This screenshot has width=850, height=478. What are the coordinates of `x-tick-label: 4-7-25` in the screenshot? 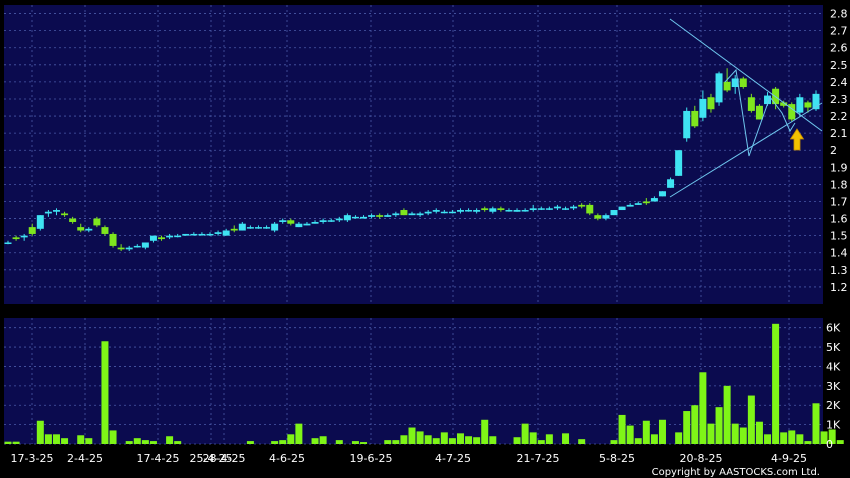 It's located at (453, 458).